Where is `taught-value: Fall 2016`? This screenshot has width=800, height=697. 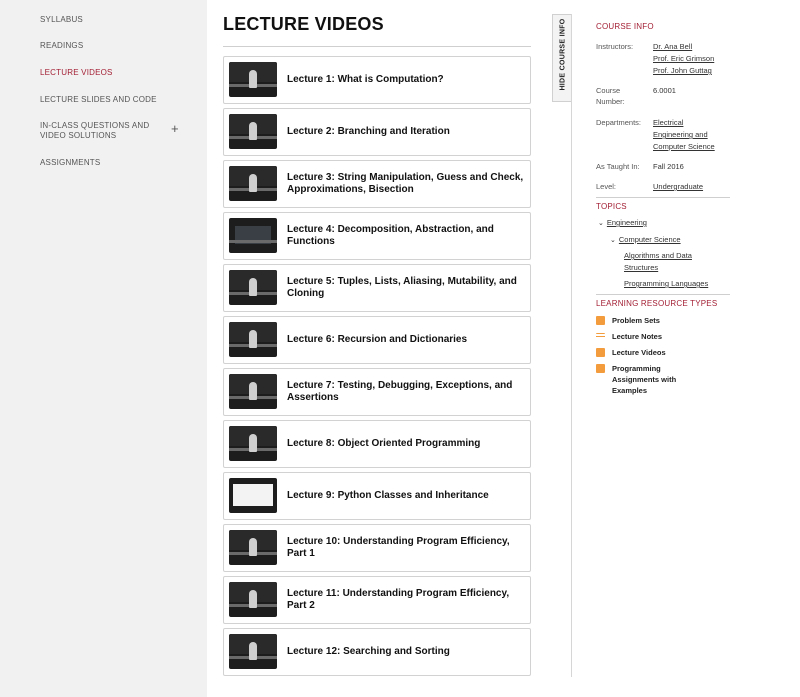 taught-value: Fall 2016 is located at coordinates (668, 166).